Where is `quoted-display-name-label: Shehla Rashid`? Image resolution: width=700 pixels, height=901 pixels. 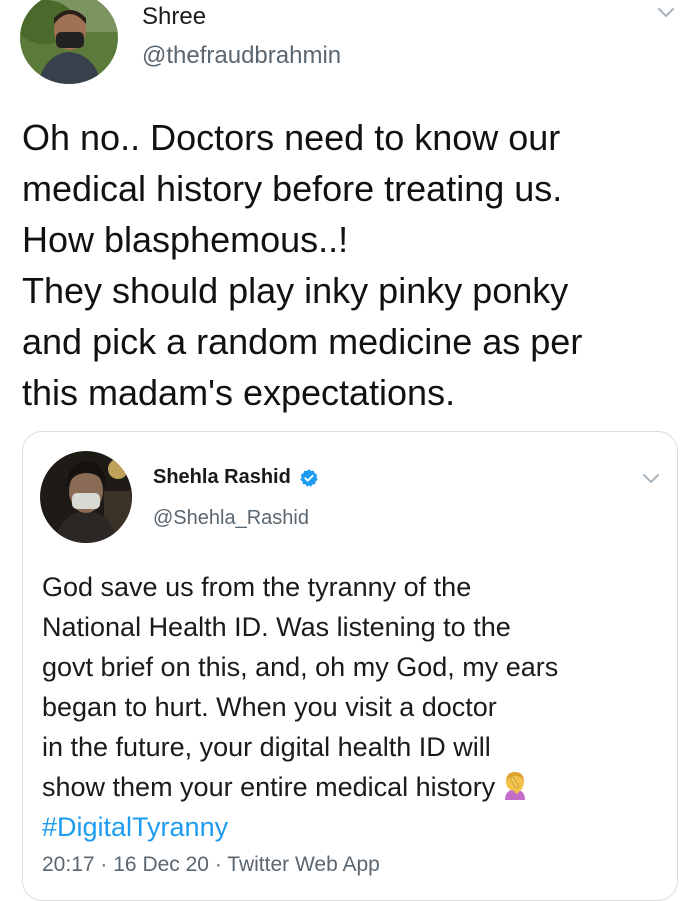
quoted-display-name-label: Shehla Rashid is located at coordinates (222, 477).